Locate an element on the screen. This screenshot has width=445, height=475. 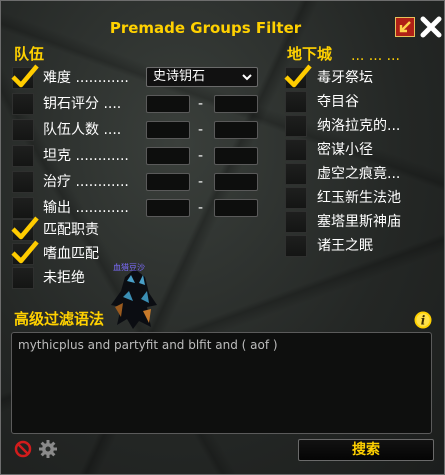
dungeon-label: 夺目谷 is located at coordinates (338, 102).